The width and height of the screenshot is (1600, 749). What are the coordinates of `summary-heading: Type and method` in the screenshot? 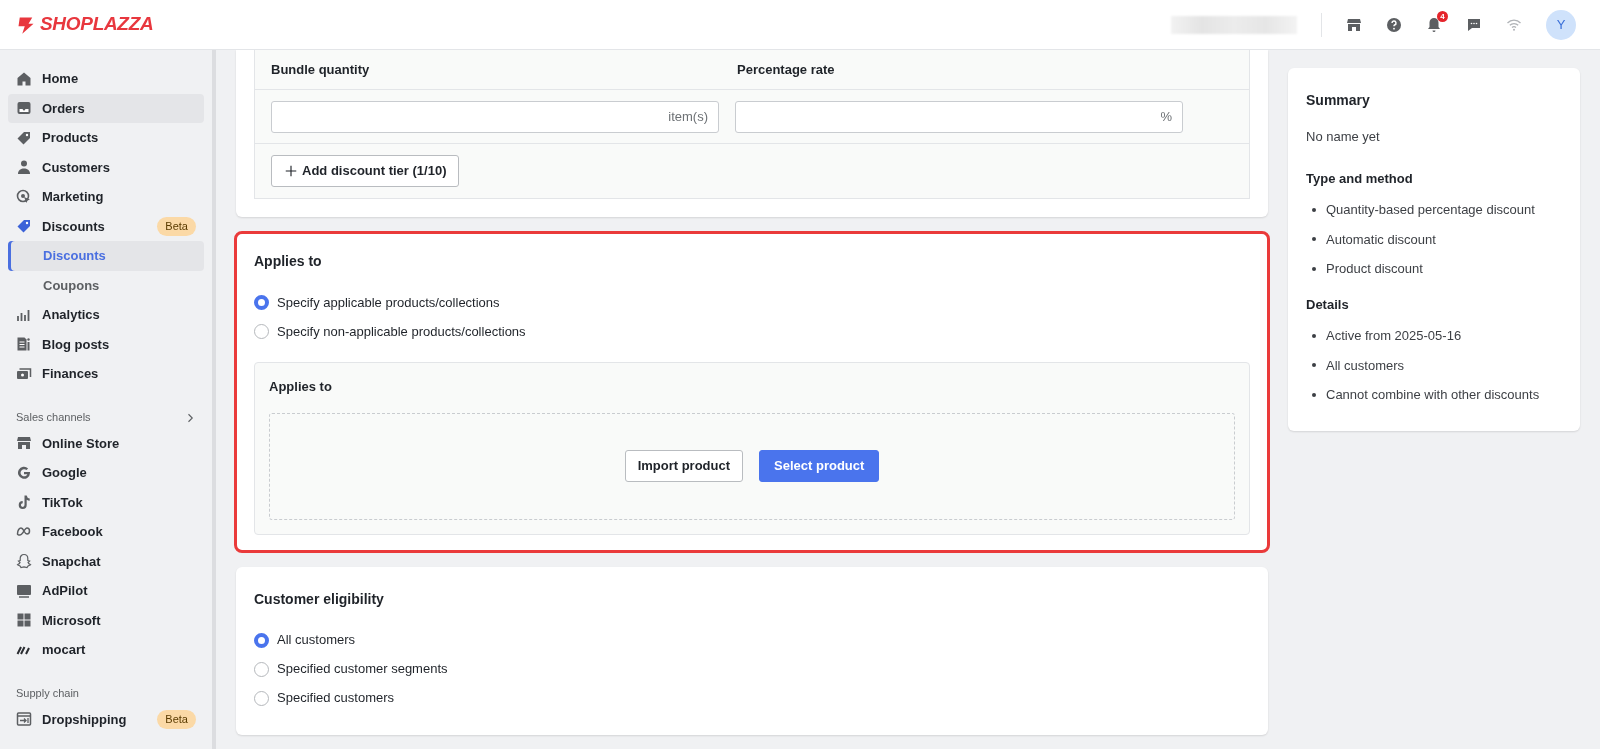 It's located at (1360, 178).